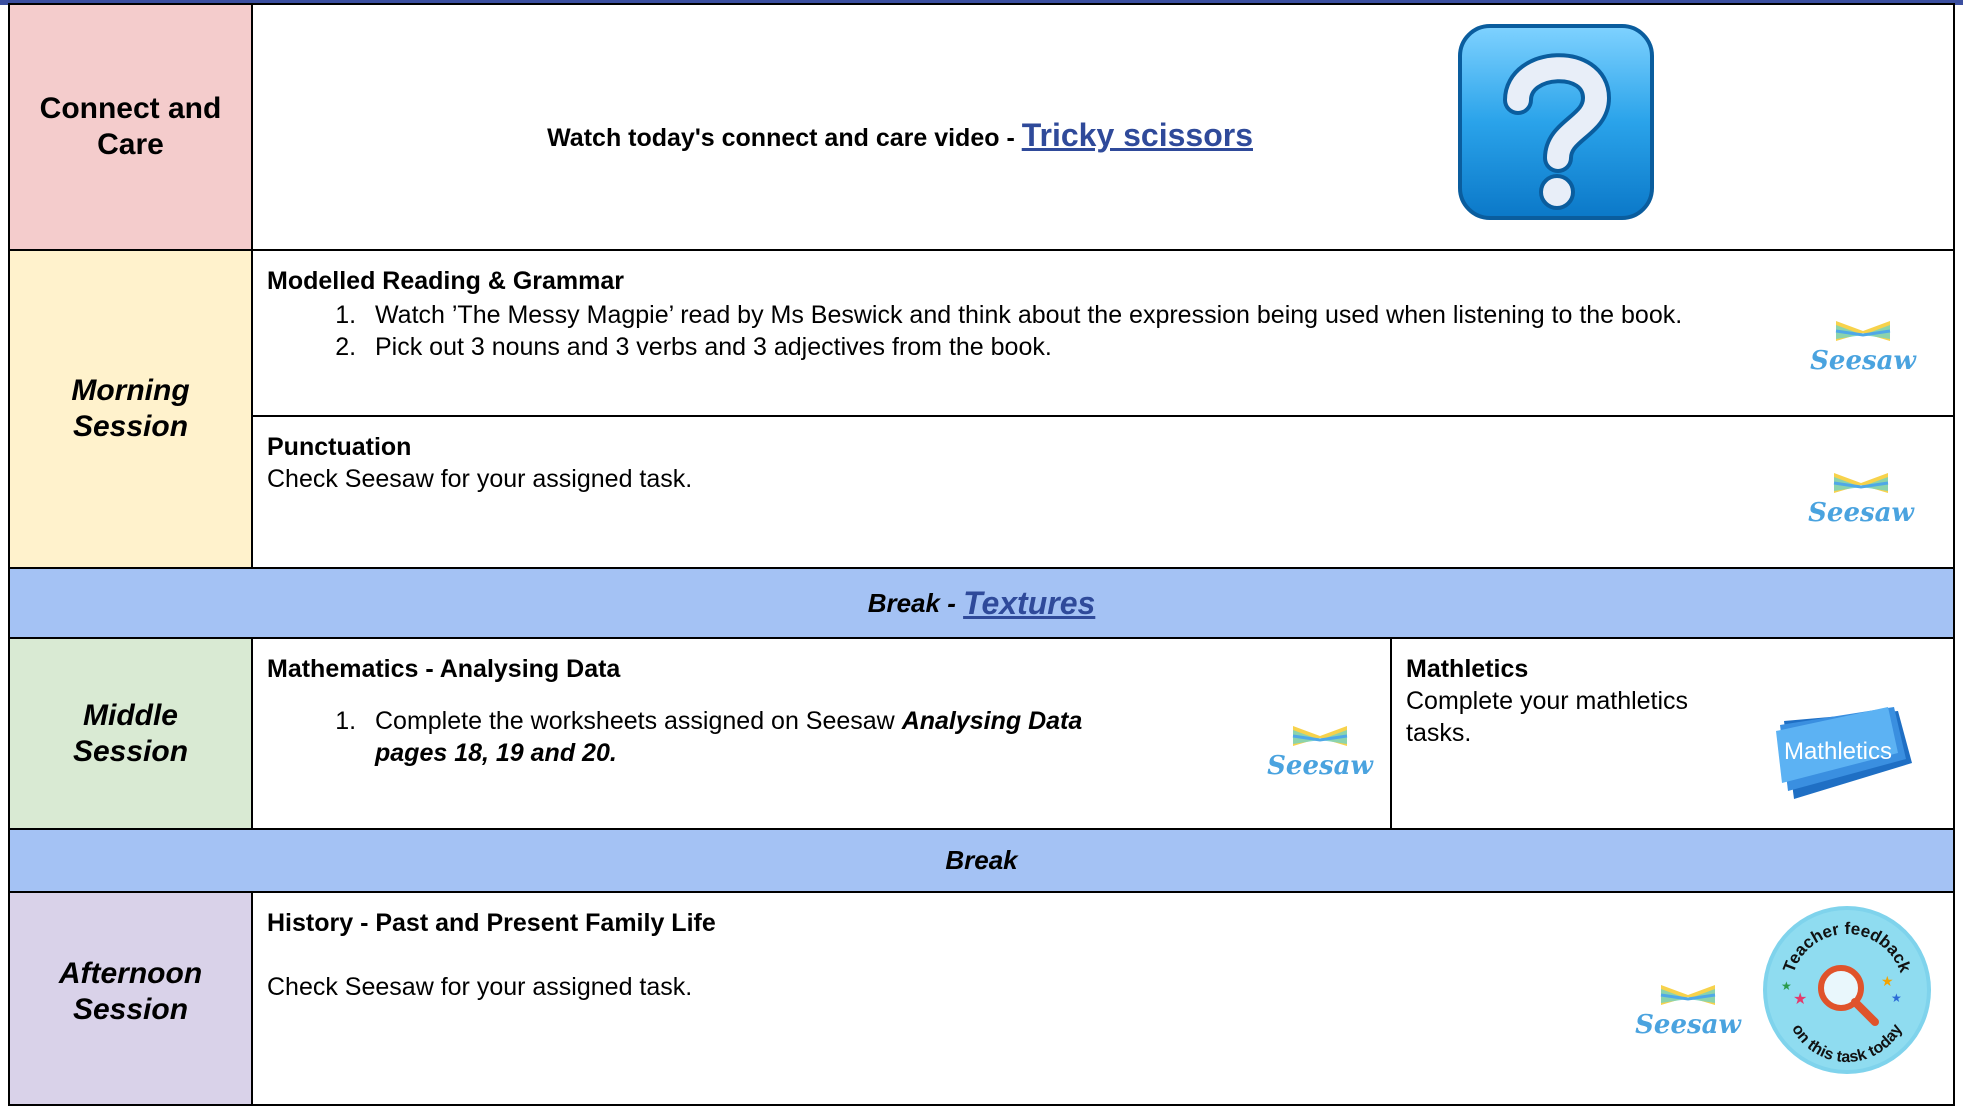 This screenshot has height=1106, width=1963. I want to click on afternoon-session-label-text: Afternoon Session, so click(130, 991).